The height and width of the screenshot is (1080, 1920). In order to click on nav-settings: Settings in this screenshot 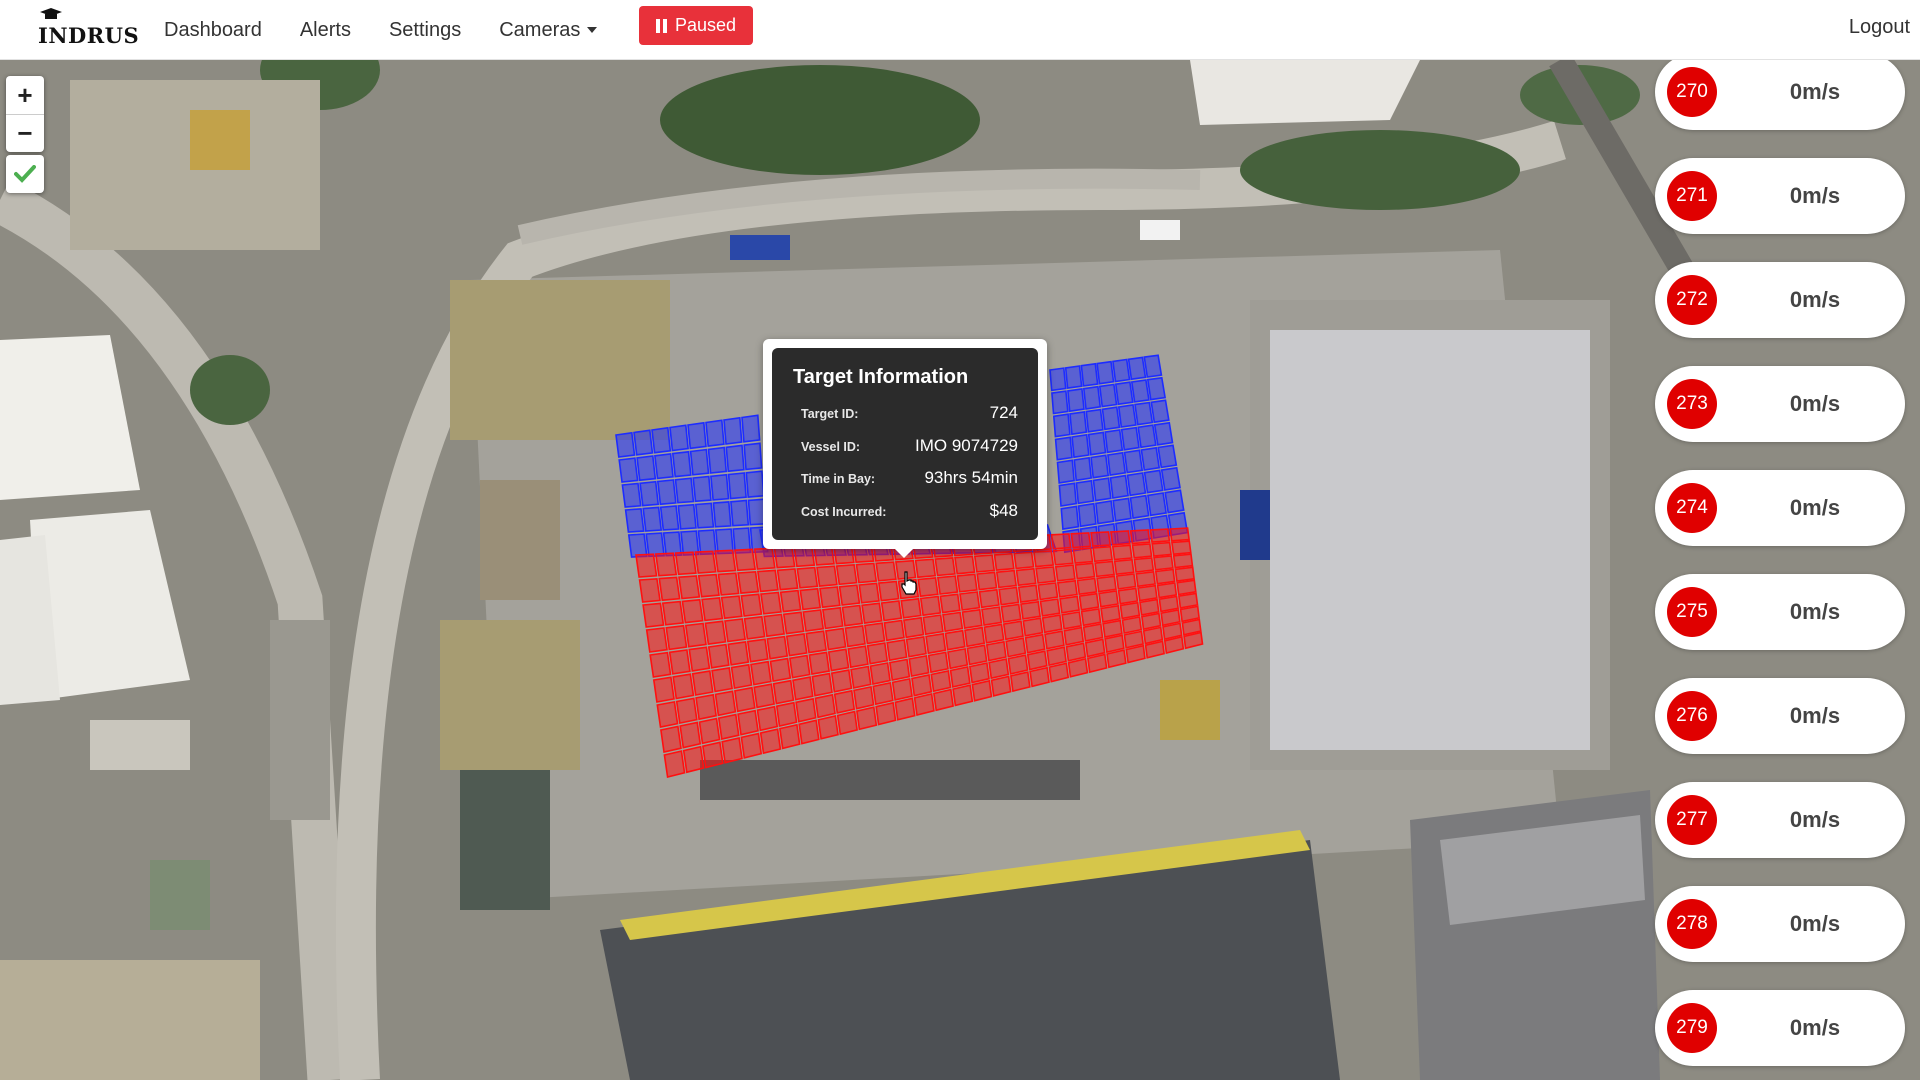, I will do `click(425, 30)`.